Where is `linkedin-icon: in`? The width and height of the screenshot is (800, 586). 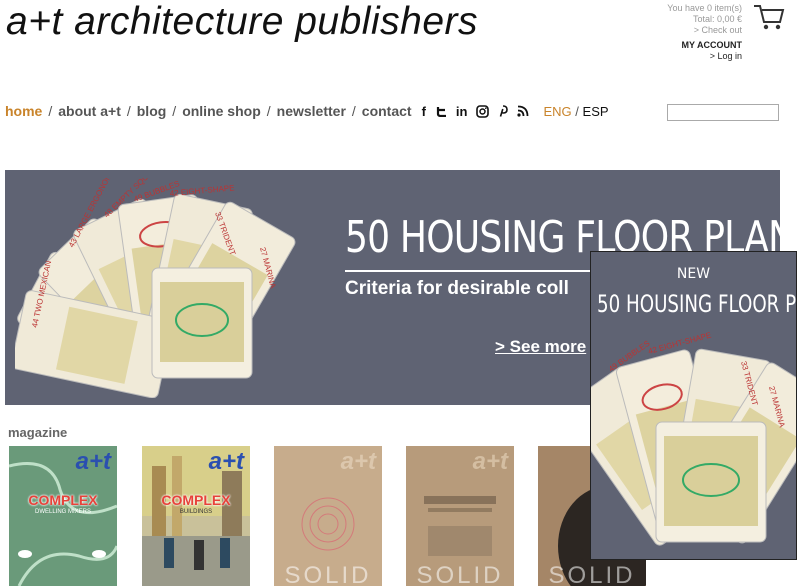
linkedin-icon: in is located at coordinates (462, 111).